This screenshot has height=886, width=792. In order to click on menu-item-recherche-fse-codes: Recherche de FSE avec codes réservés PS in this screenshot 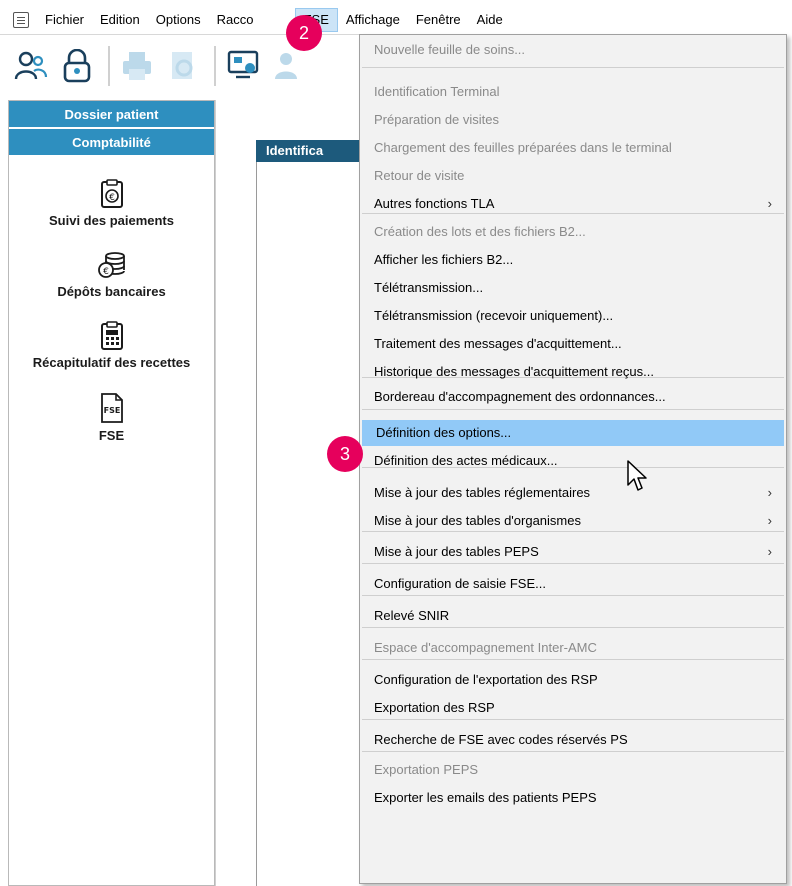, I will do `click(573, 740)`.